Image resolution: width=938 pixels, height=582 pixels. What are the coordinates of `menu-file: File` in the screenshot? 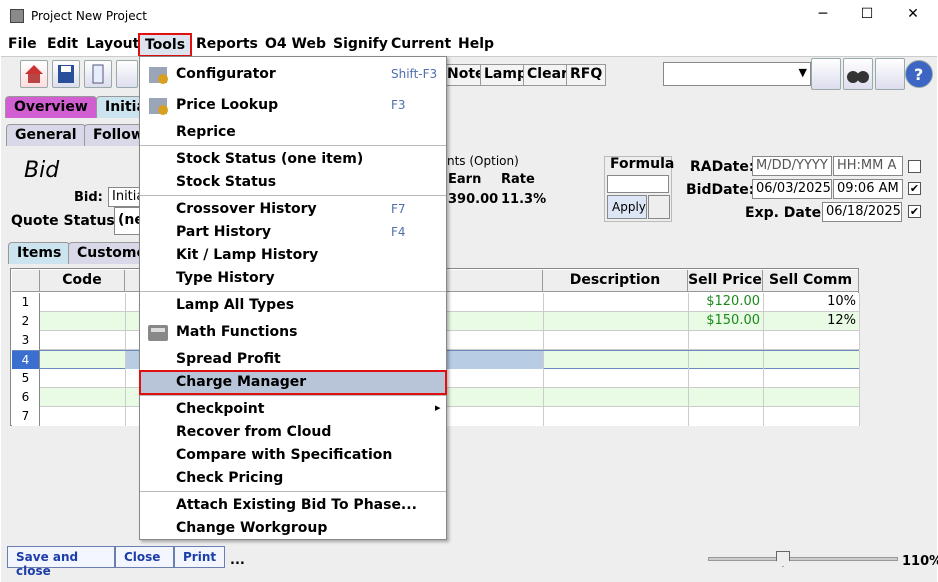 It's located at (22, 44).